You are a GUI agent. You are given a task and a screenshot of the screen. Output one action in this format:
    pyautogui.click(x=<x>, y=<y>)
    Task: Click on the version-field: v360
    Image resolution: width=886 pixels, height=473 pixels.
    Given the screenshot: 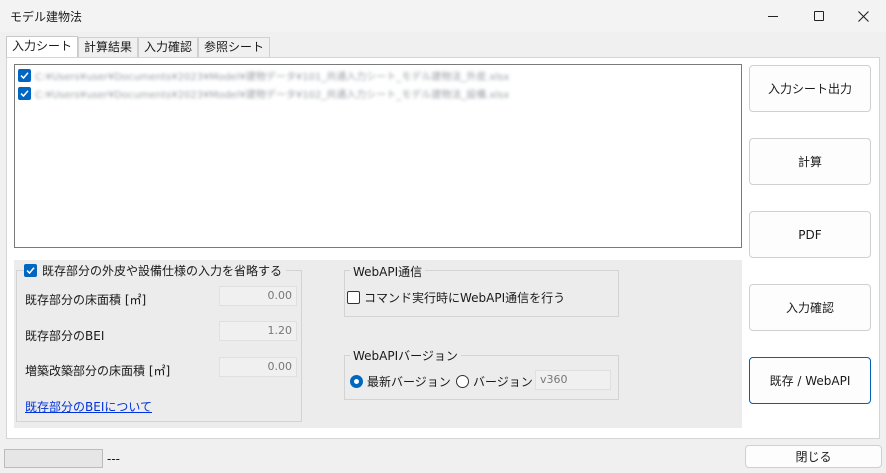 What is the action you would take?
    pyautogui.click(x=573, y=380)
    